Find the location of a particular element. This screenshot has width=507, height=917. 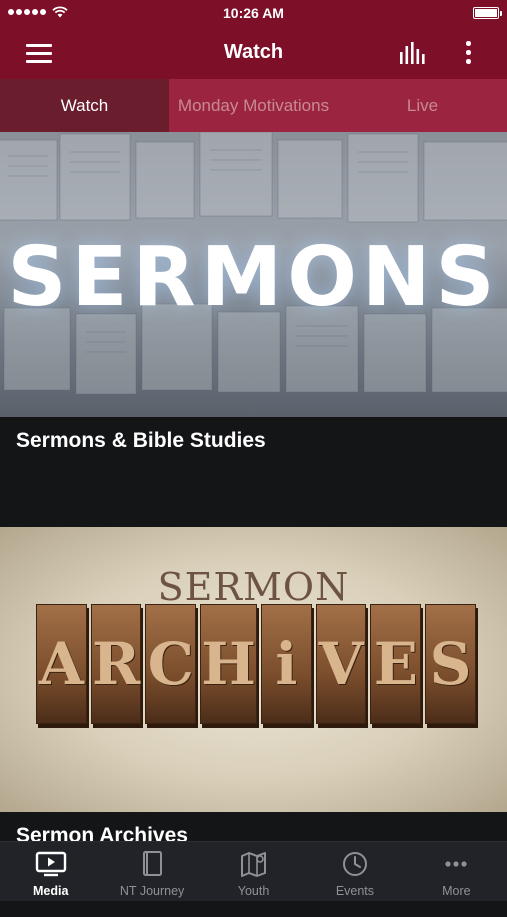

letter-block: V is located at coordinates (341, 664).